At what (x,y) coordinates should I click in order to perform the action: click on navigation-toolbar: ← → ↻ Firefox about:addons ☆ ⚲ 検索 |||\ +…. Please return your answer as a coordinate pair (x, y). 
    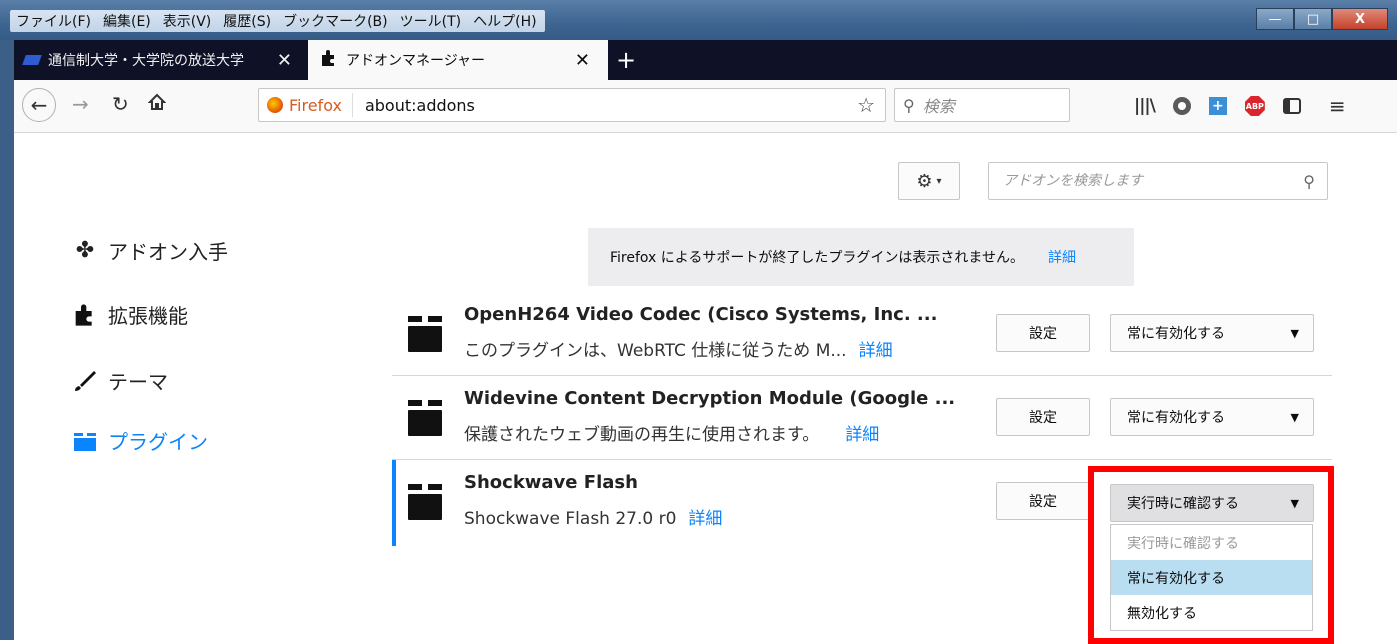
    Looking at the image, I should click on (705, 106).